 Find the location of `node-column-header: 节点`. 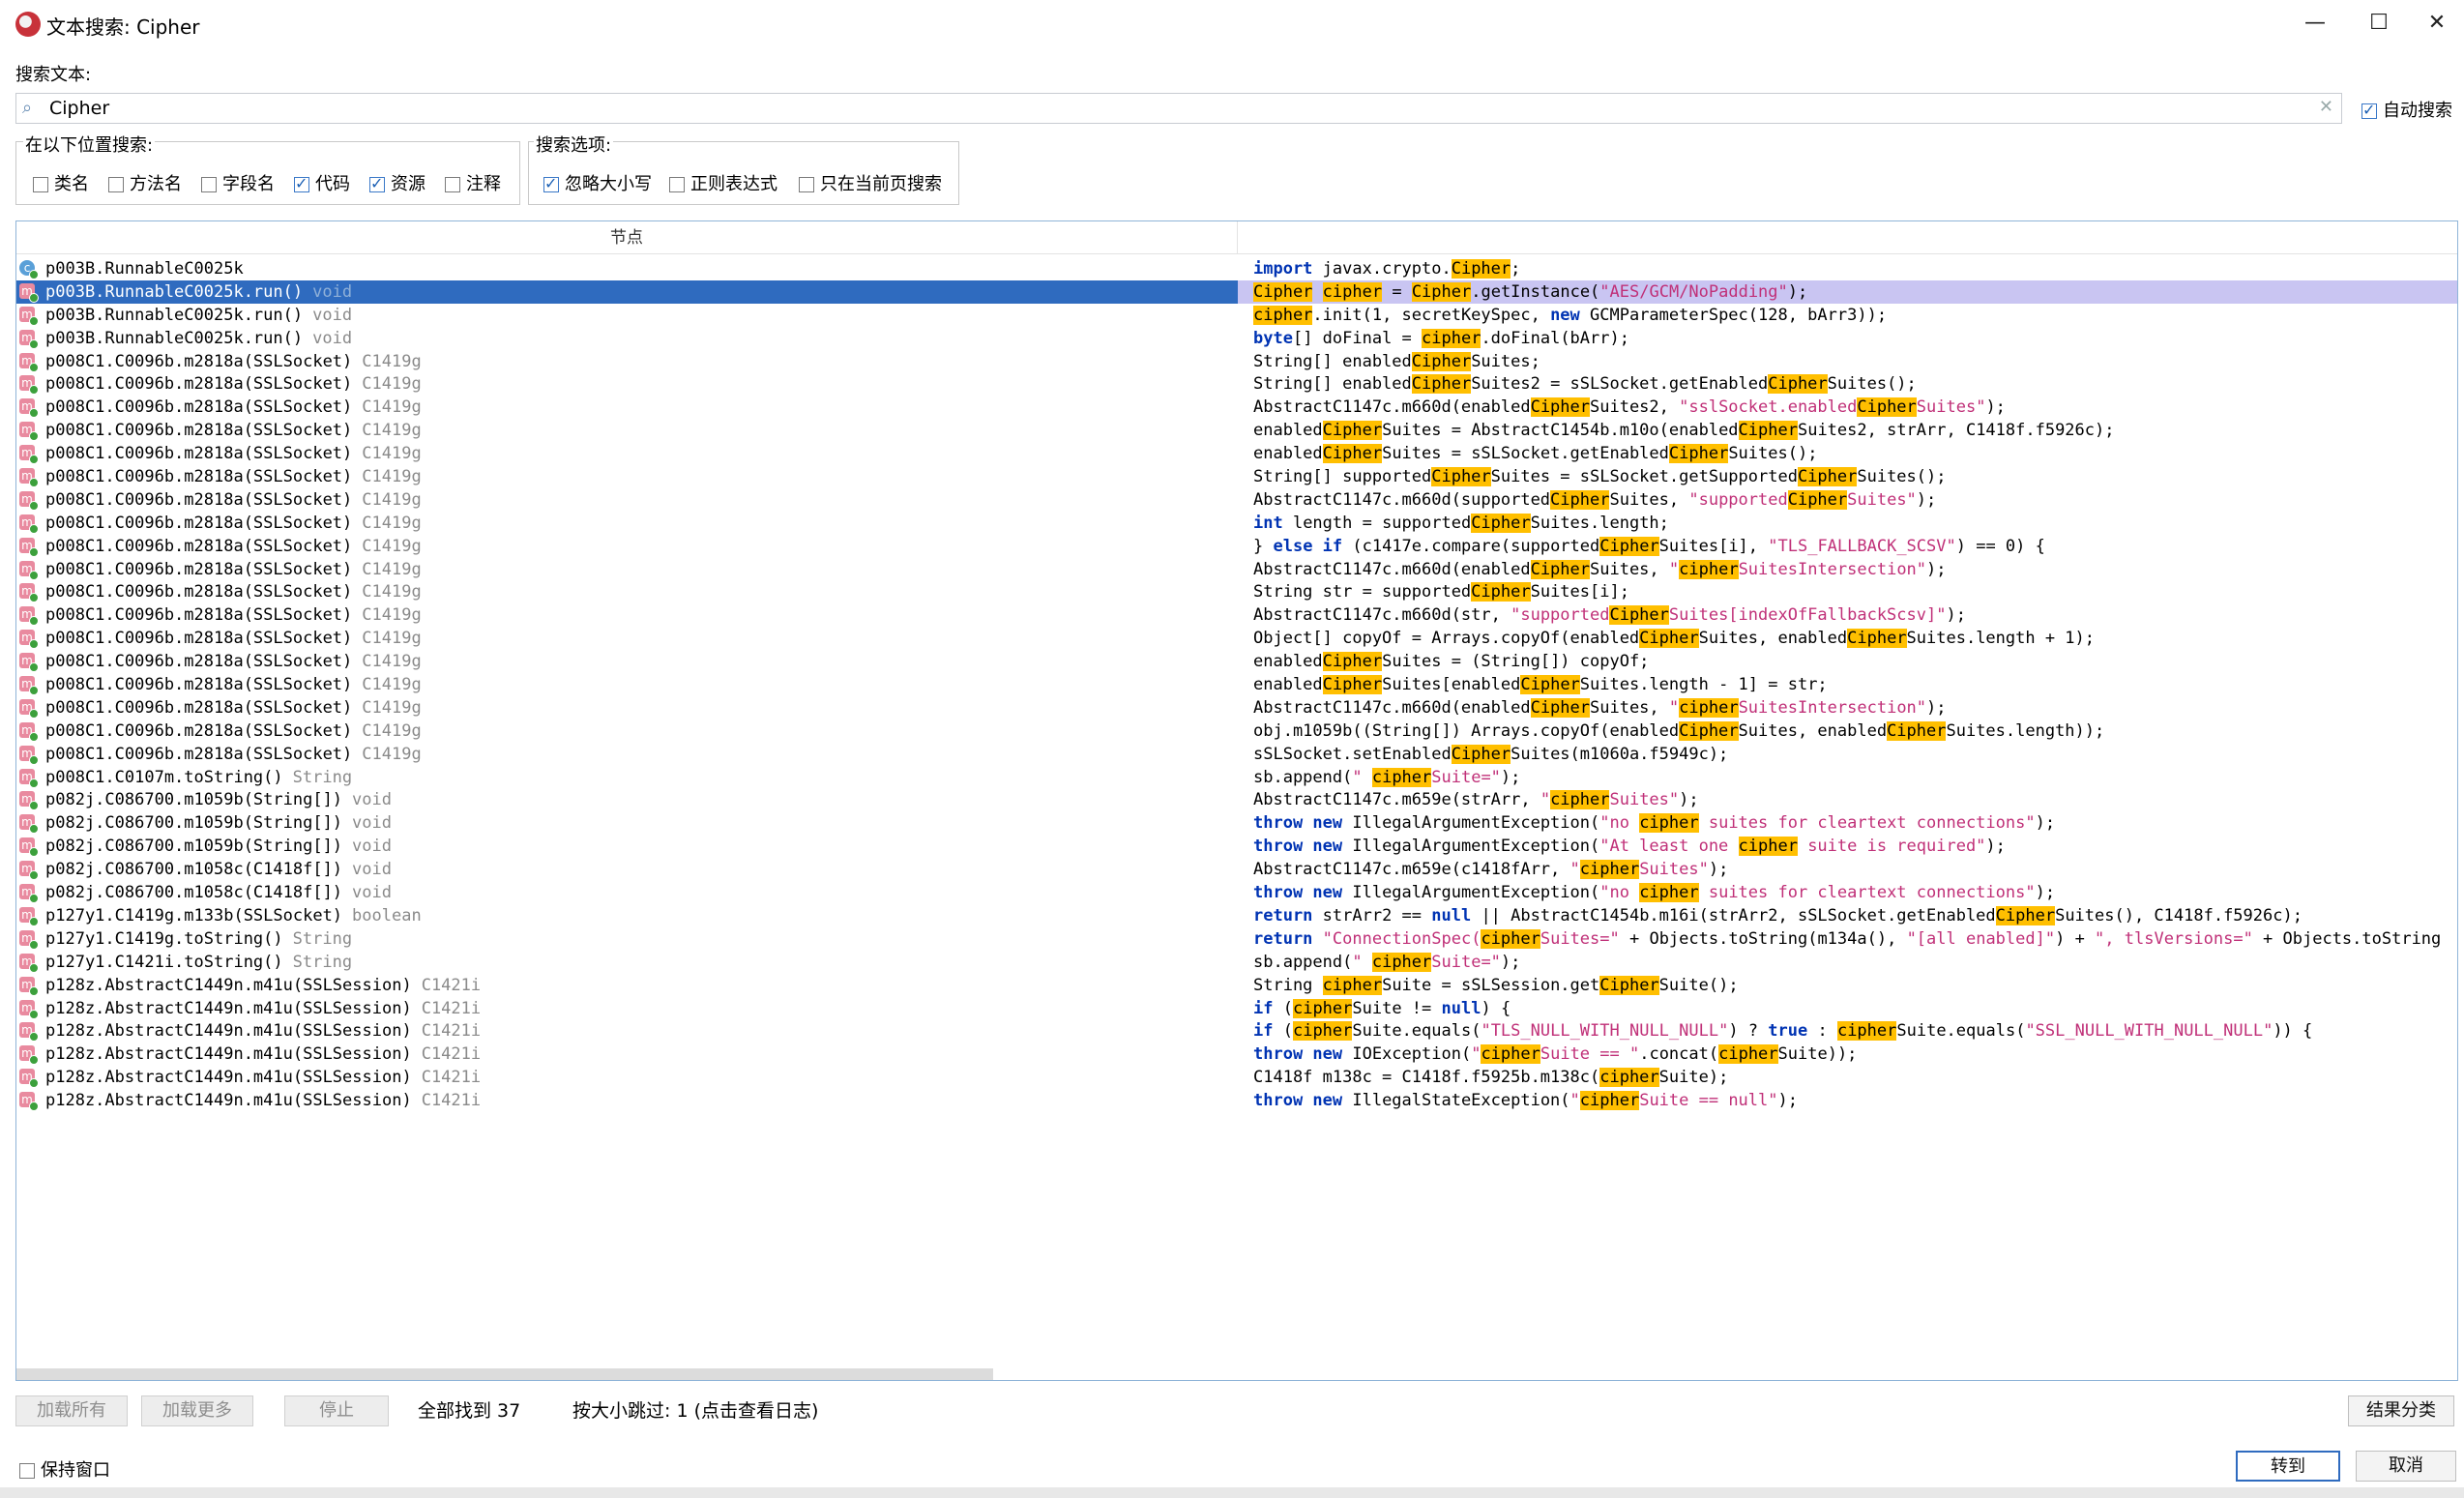

node-column-header: 节点 is located at coordinates (627, 237).